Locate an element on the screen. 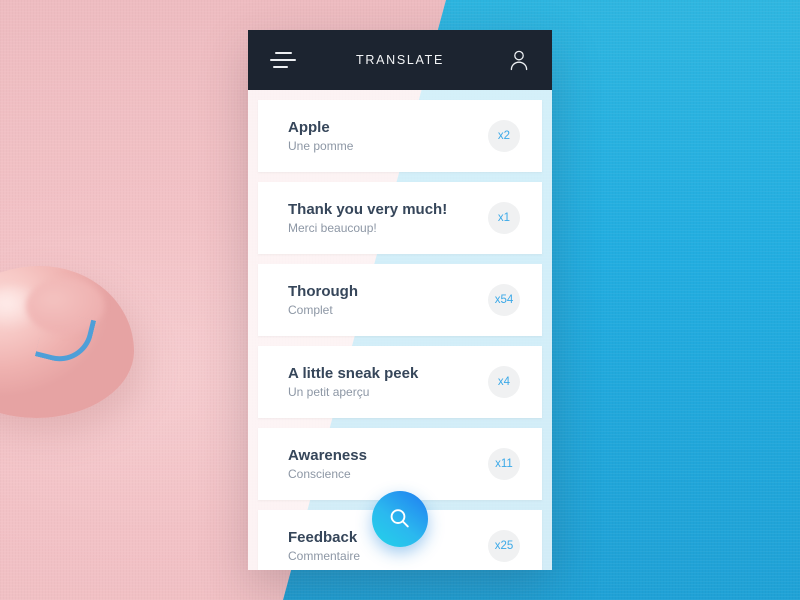 Image resolution: width=800 pixels, height=600 pixels. hamburger-menu-icon is located at coordinates (283, 60).